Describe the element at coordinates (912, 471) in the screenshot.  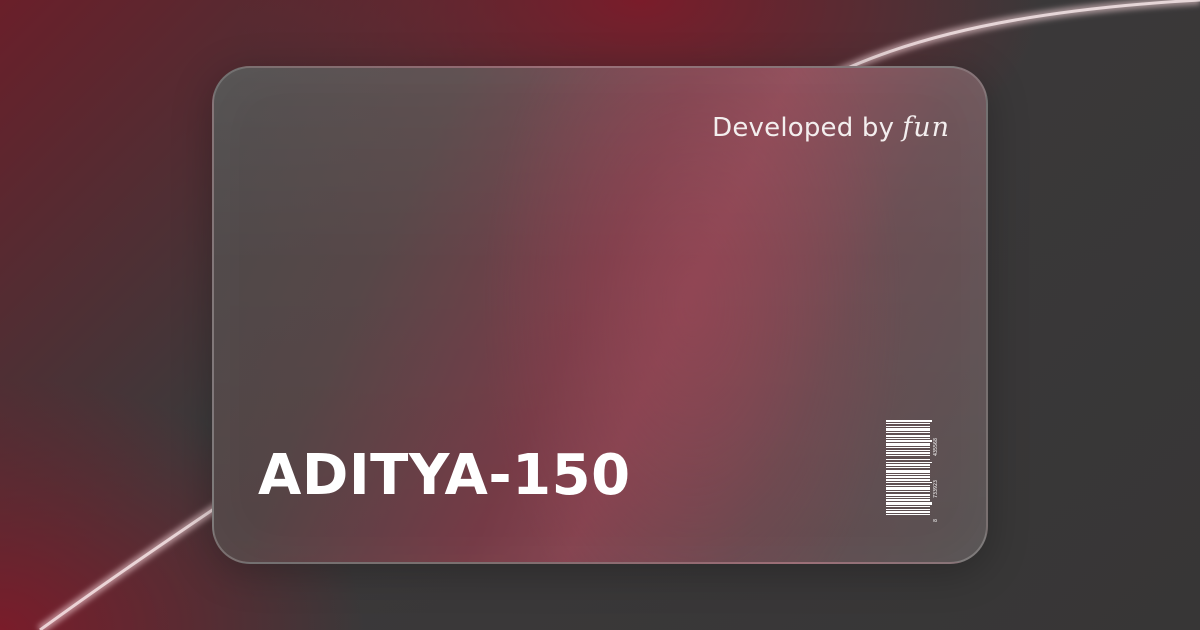
I see `barcode-icon: 8 733923 435568` at that location.